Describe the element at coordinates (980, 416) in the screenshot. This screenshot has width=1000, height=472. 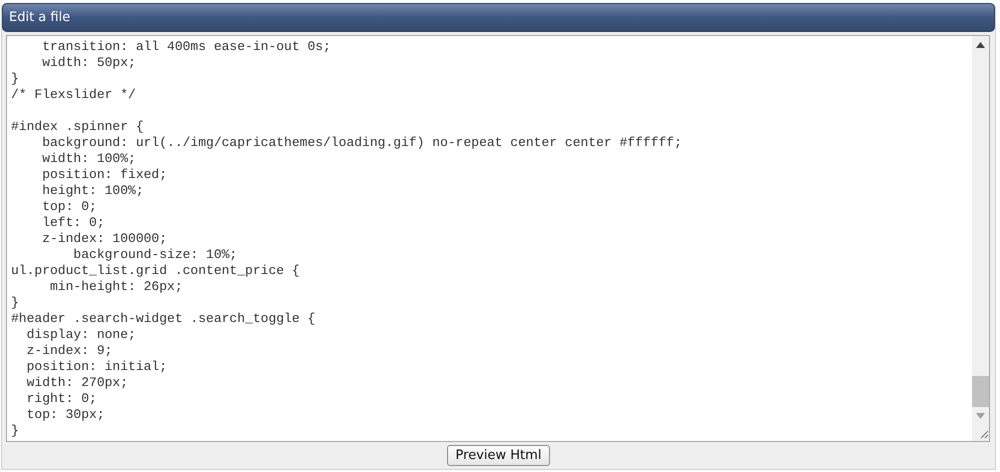
I see `scroll-down-icon` at that location.